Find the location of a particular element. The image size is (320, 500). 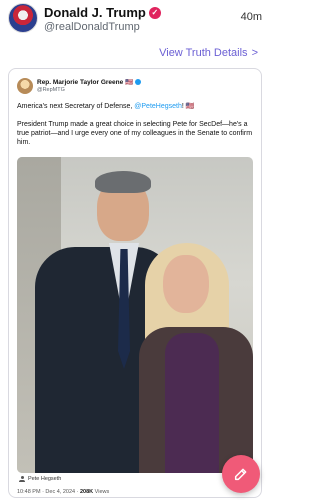

flag-icon: 🇺🇸 is located at coordinates (129, 82).